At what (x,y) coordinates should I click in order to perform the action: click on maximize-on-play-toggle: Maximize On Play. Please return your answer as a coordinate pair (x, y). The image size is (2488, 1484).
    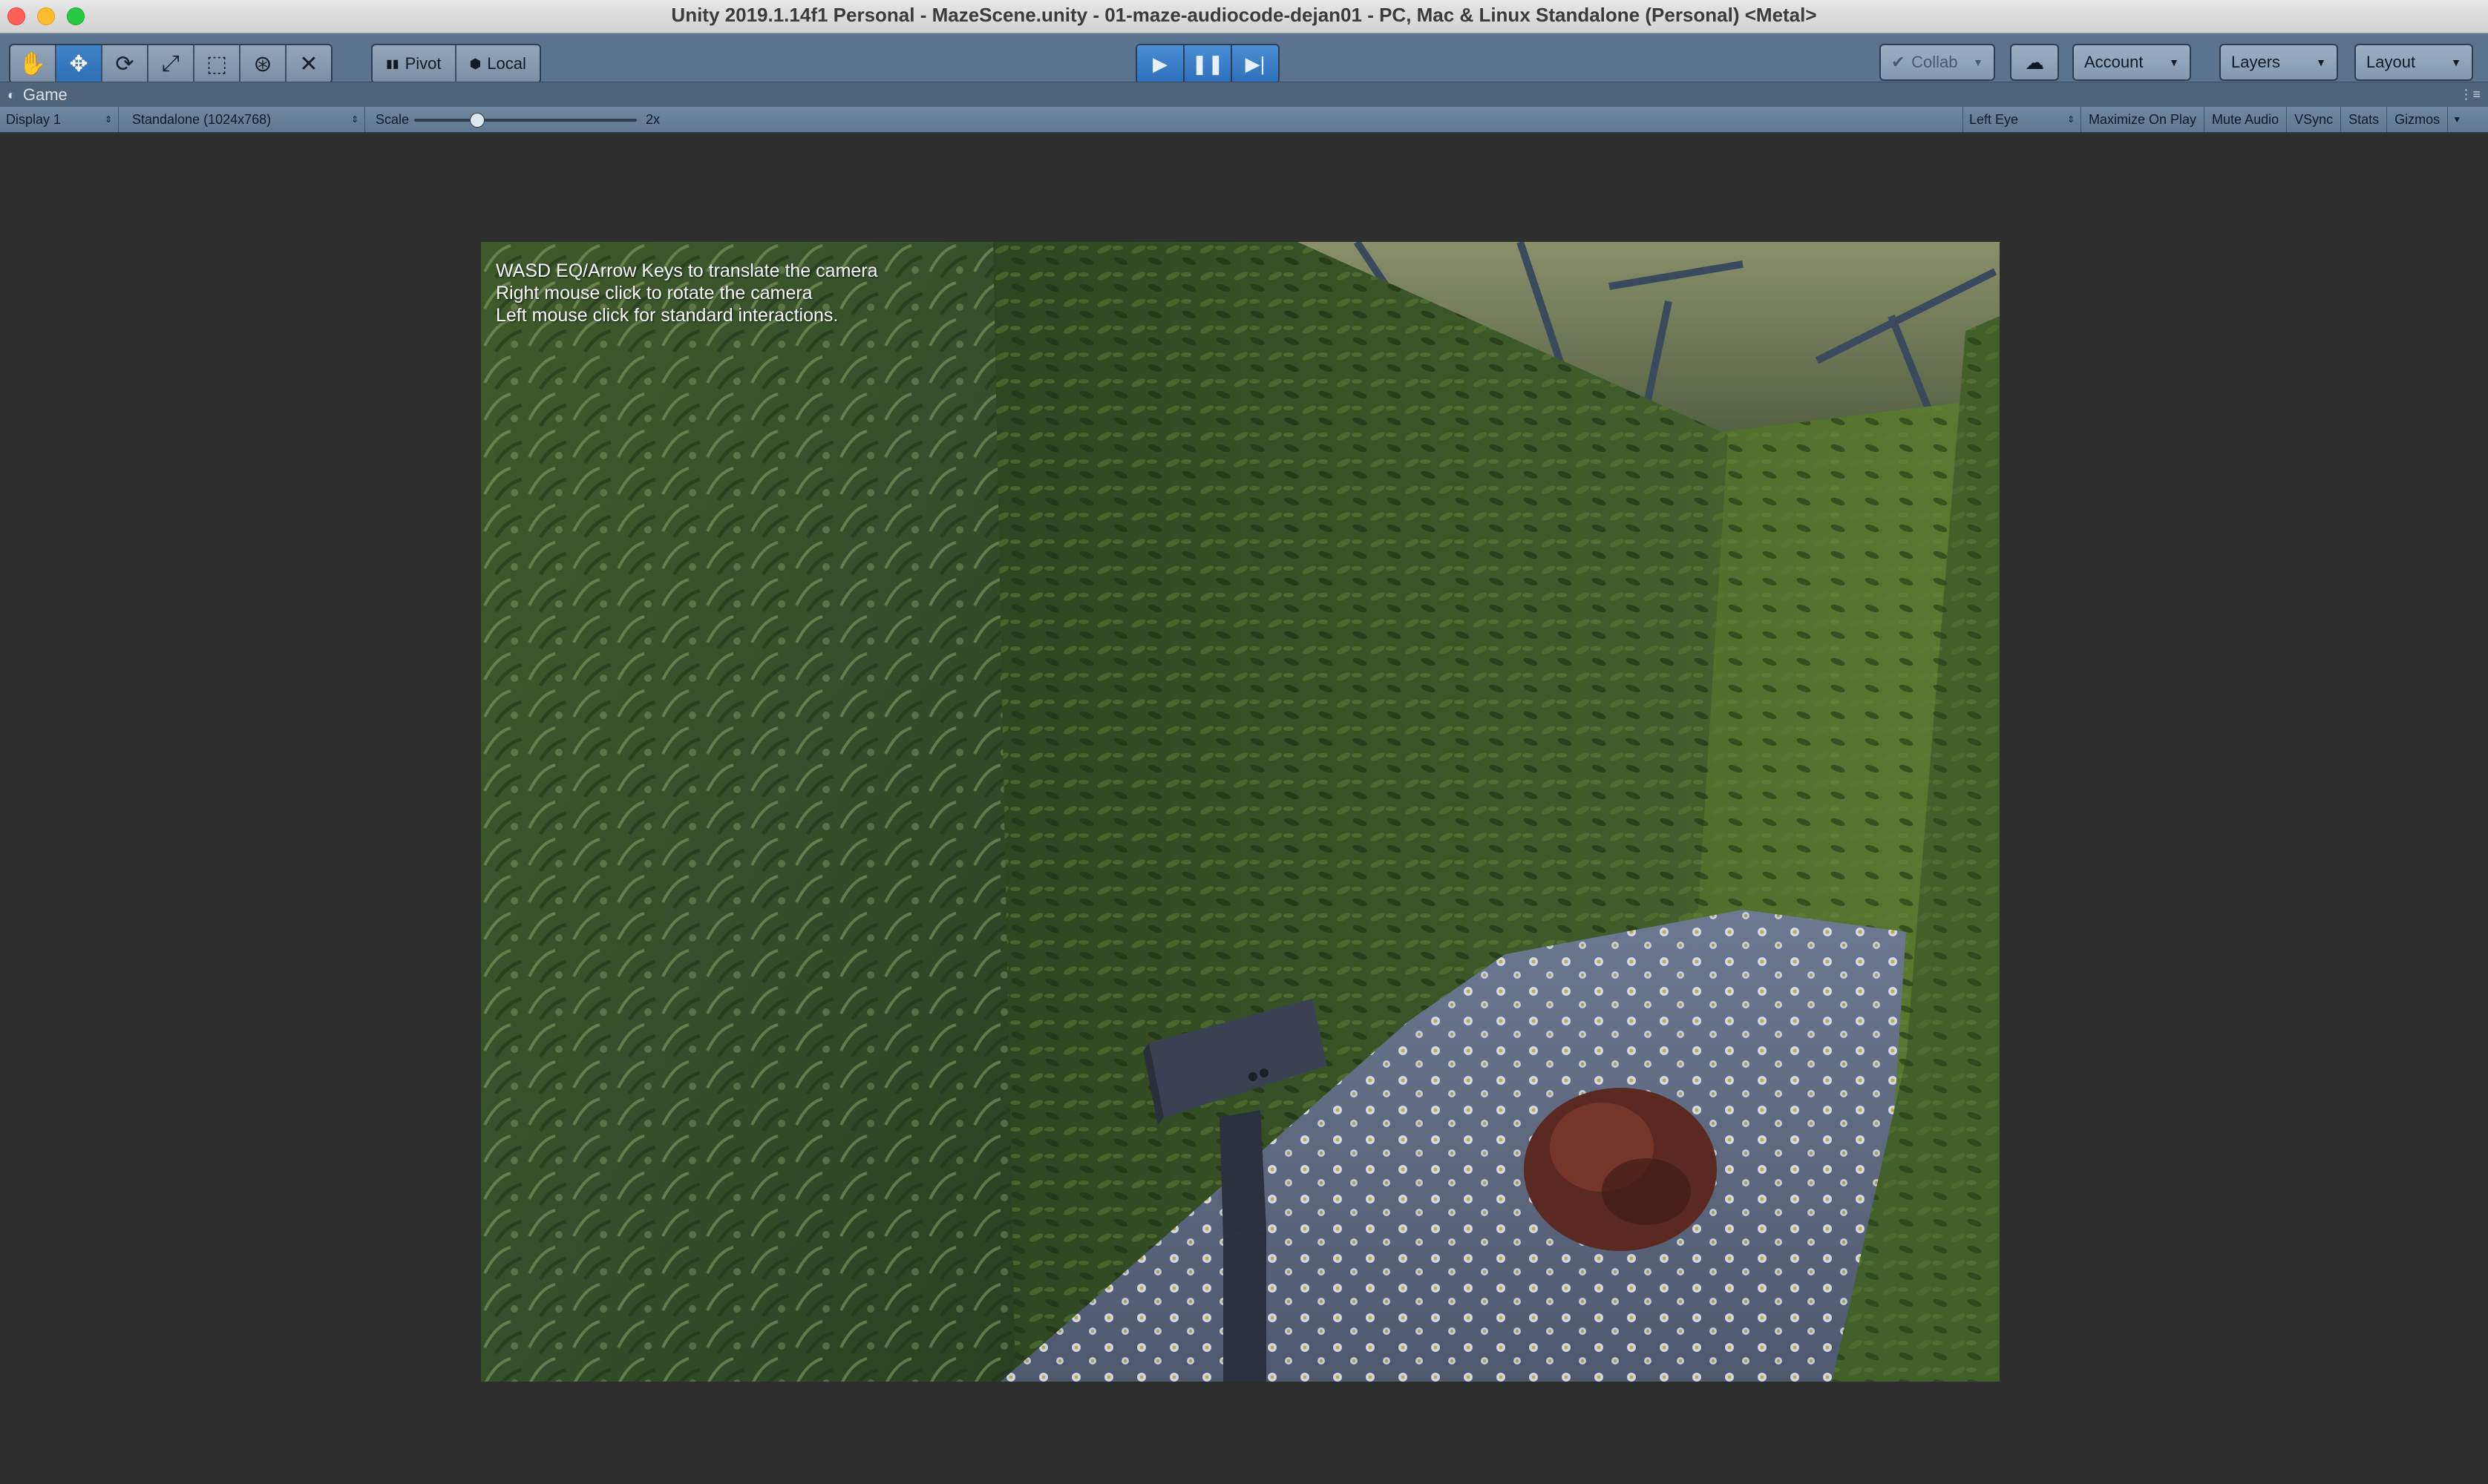
    Looking at the image, I should click on (2143, 119).